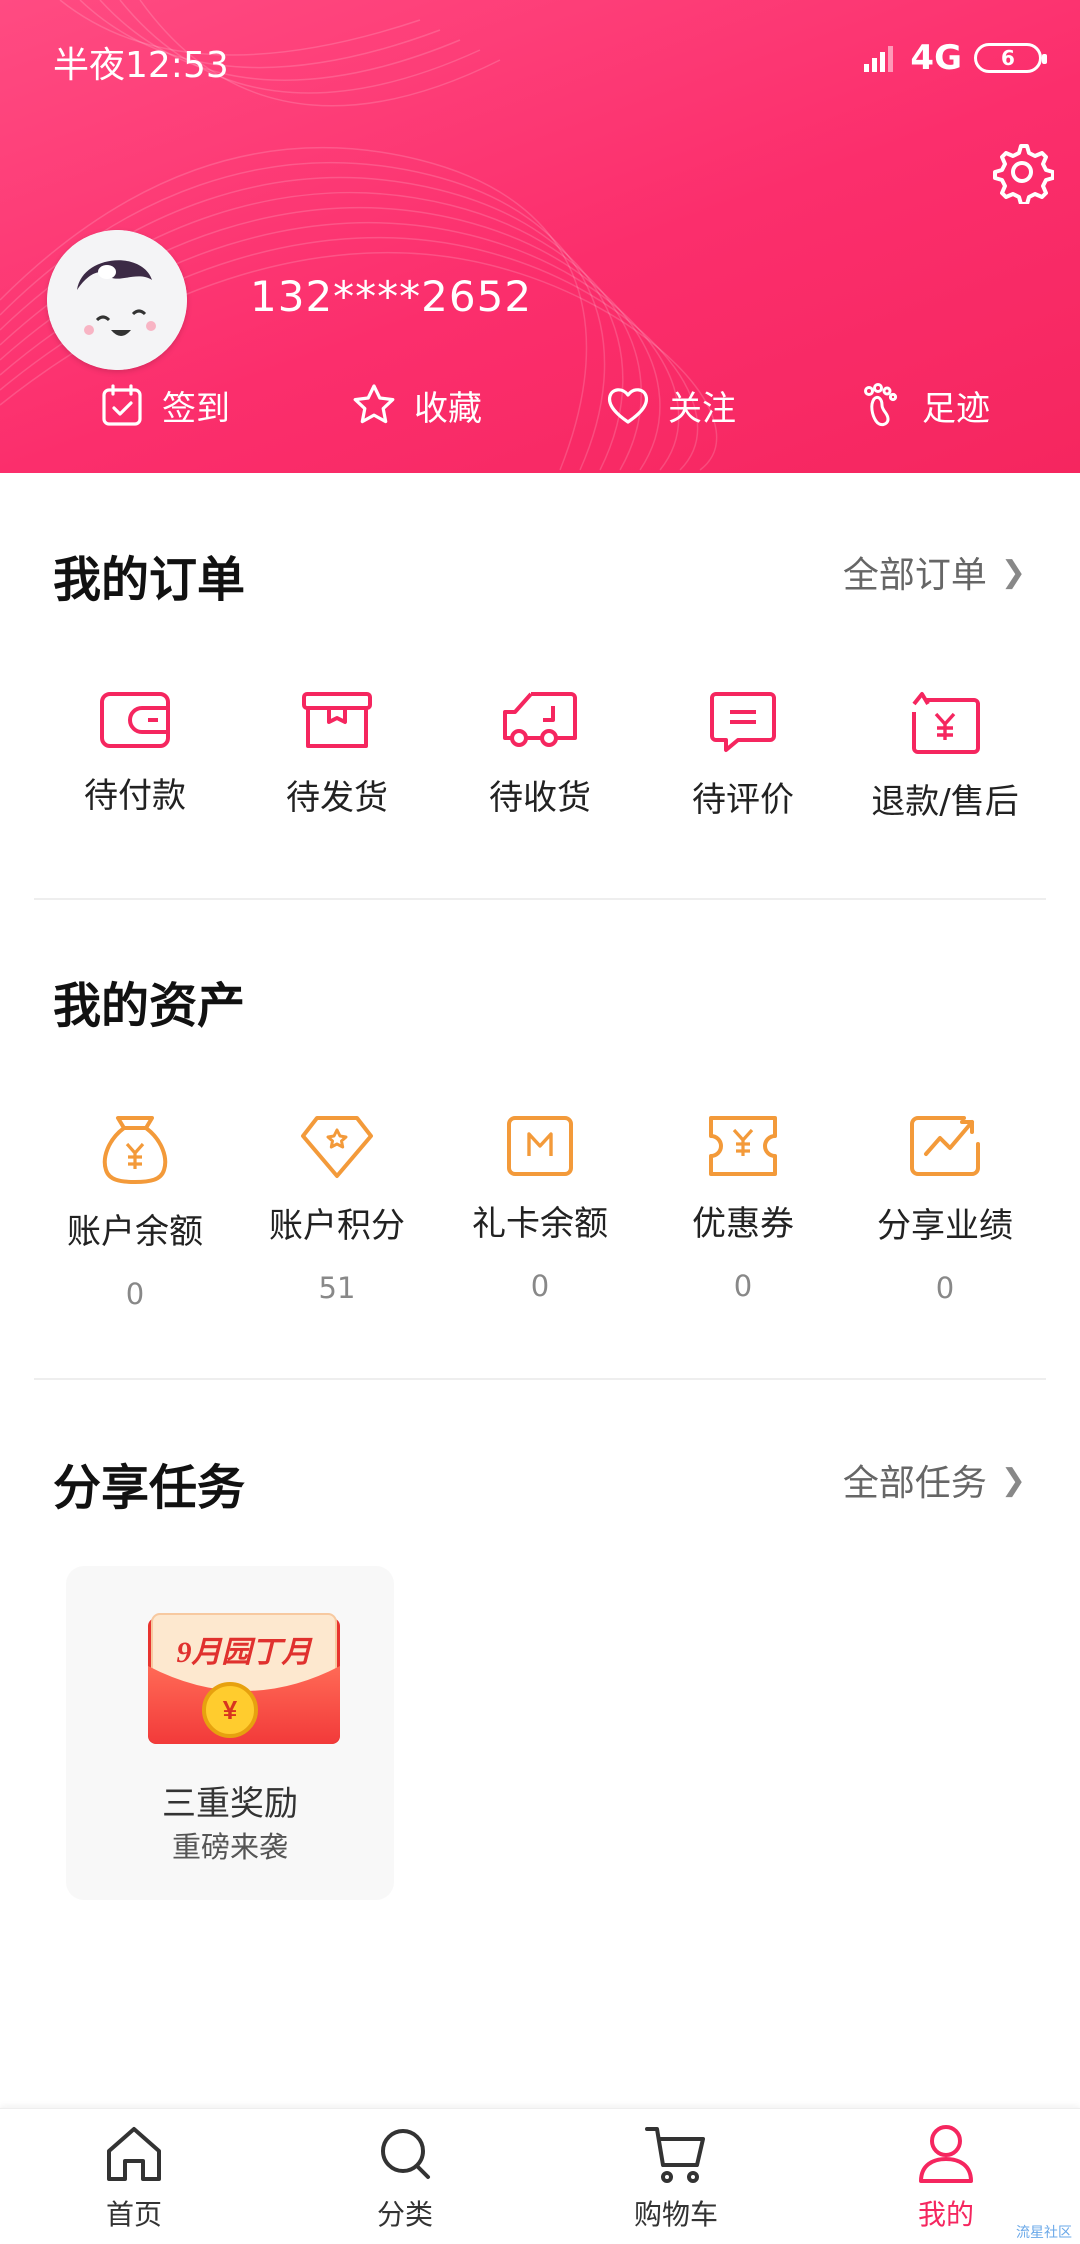 Image resolution: width=1080 pixels, height=2244 pixels. I want to click on asset-coupons-value: 0, so click(743, 1286).